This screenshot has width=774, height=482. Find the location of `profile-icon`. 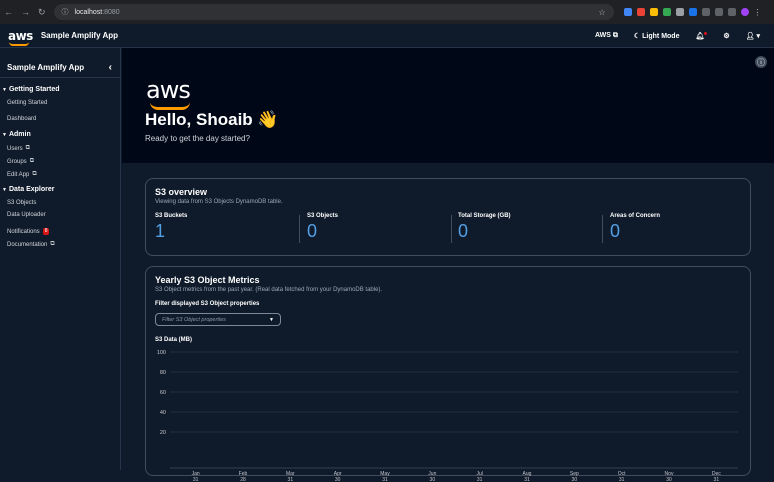

profile-icon is located at coordinates (744, 12).